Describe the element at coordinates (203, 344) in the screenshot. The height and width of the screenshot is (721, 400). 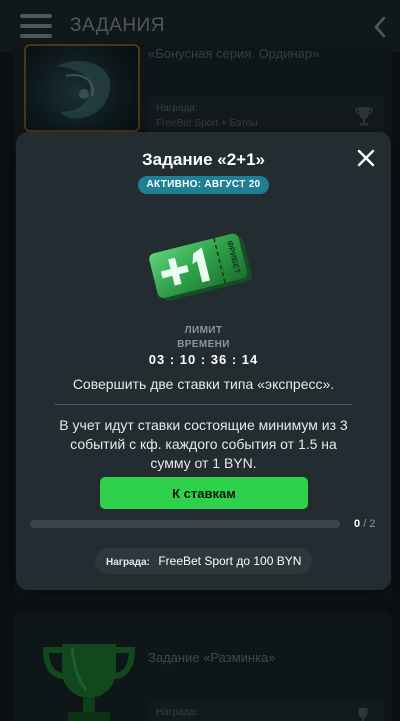
I see `time-limit-label-line2: ВРЕМЕНИ` at that location.